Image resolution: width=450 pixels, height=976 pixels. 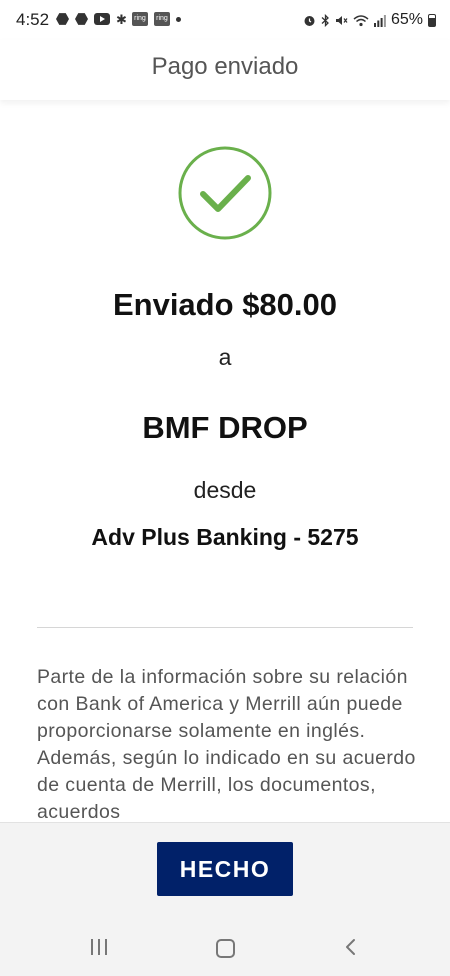 What do you see at coordinates (290, 304) in the screenshot?
I see `sent-amount: $80.00` at bounding box center [290, 304].